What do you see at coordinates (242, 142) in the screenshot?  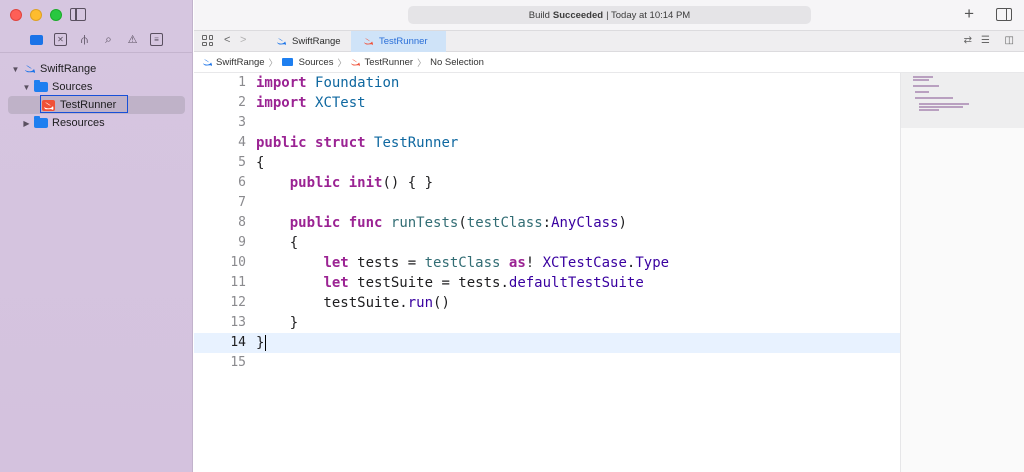 I see `line-number: 4` at bounding box center [242, 142].